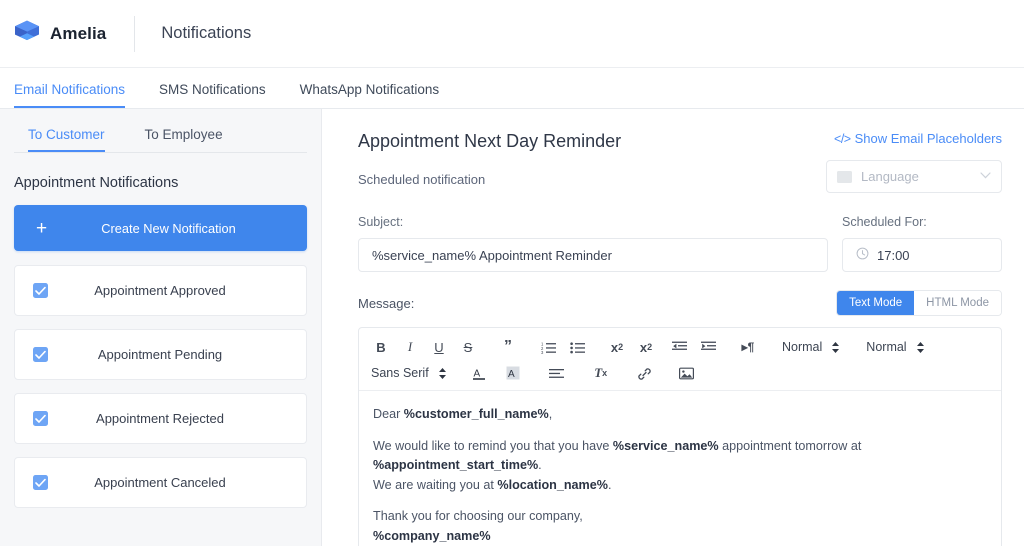 This screenshot has width=1024, height=546. Describe the element at coordinates (96, 183) in the screenshot. I see `notification-group-title: Appointment Notifications` at that location.